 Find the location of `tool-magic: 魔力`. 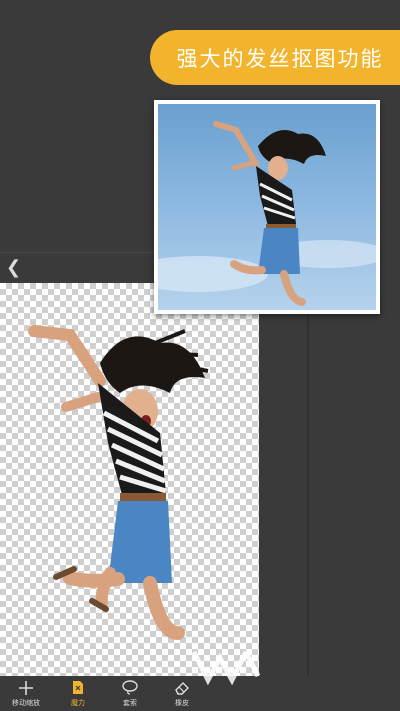

tool-magic: 魔力 is located at coordinates (78, 693).